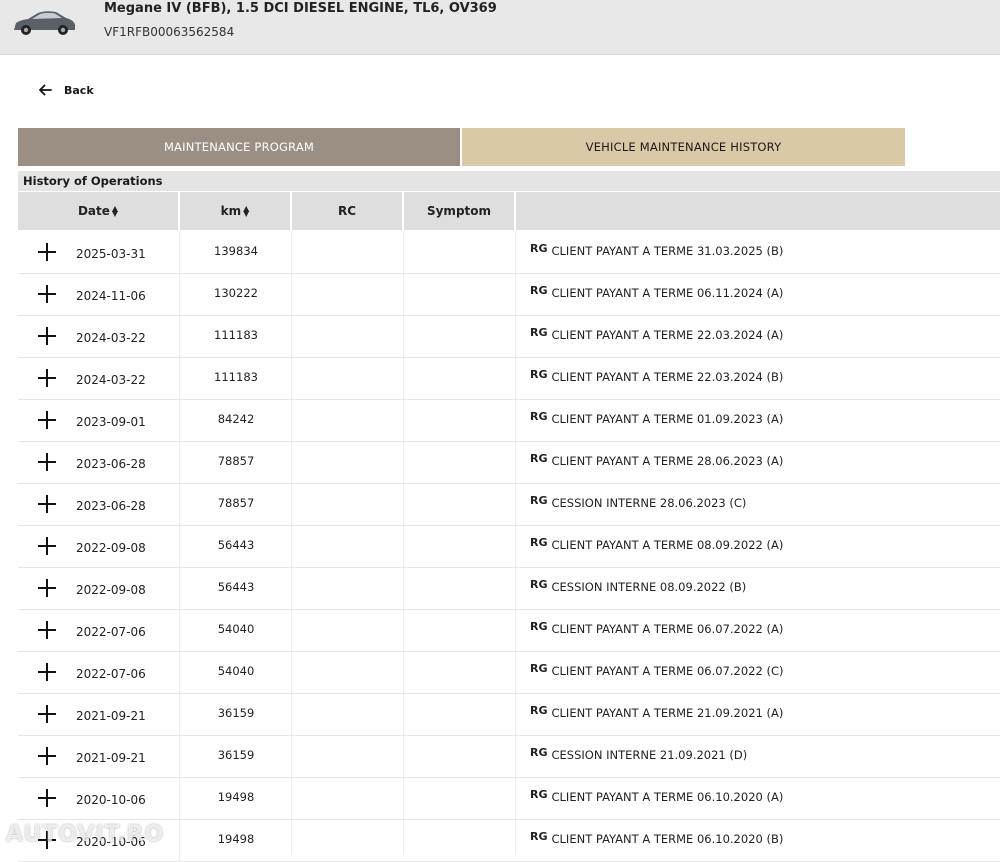 The height and width of the screenshot is (862, 1000). What do you see at coordinates (236, 461) in the screenshot?
I see `row-km: 78857` at bounding box center [236, 461].